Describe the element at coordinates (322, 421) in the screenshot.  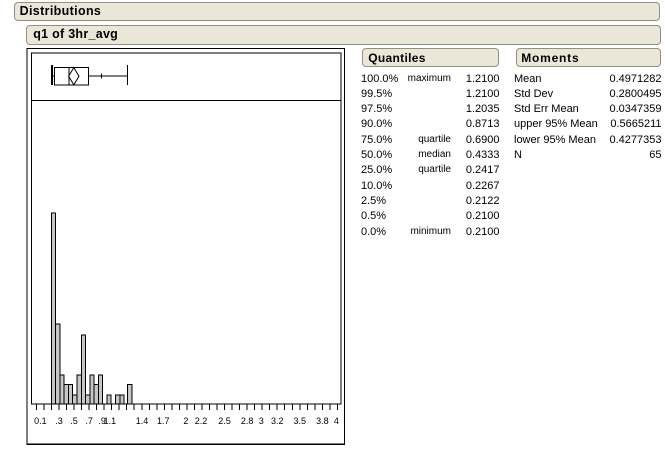
I see `svg-text: 3.8` at that location.